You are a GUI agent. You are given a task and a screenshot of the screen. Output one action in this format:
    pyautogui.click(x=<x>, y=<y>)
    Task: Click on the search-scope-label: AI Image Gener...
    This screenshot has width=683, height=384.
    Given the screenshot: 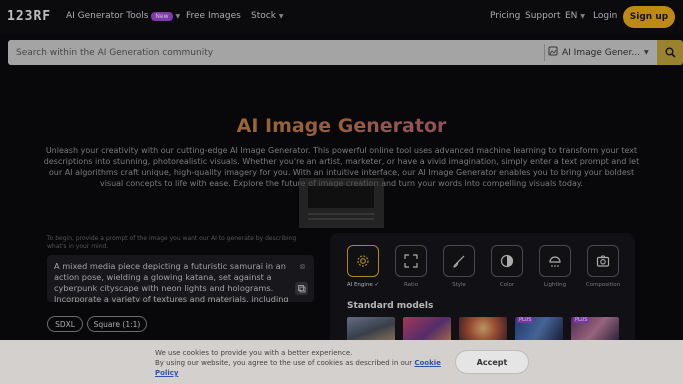 What is the action you would take?
    pyautogui.click(x=601, y=52)
    